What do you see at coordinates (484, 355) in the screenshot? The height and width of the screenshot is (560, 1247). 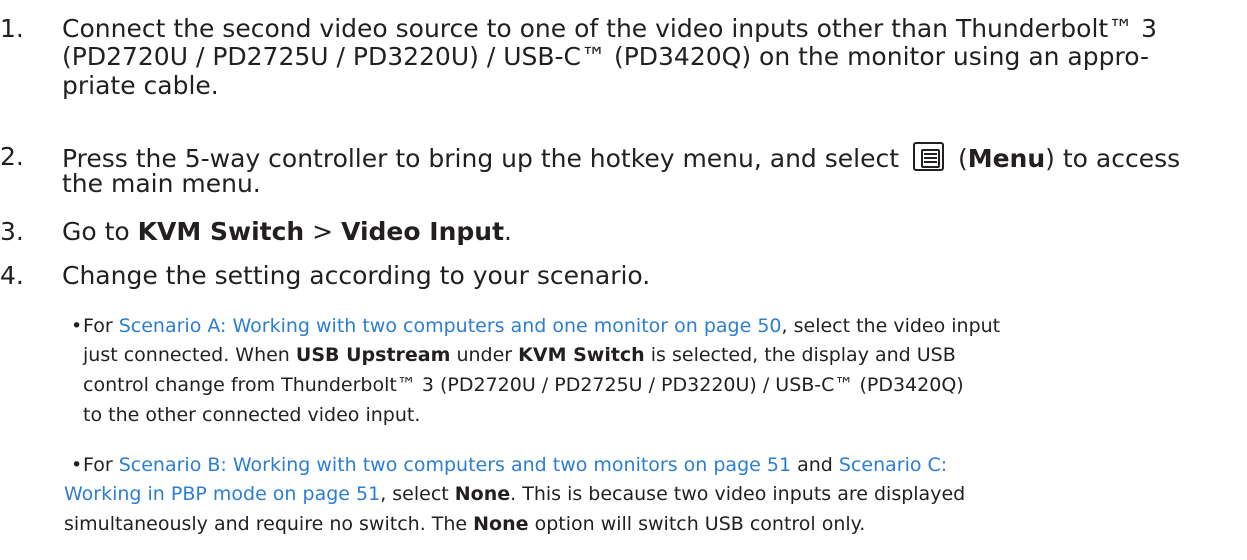 I see `bullet-a-text: under` at bounding box center [484, 355].